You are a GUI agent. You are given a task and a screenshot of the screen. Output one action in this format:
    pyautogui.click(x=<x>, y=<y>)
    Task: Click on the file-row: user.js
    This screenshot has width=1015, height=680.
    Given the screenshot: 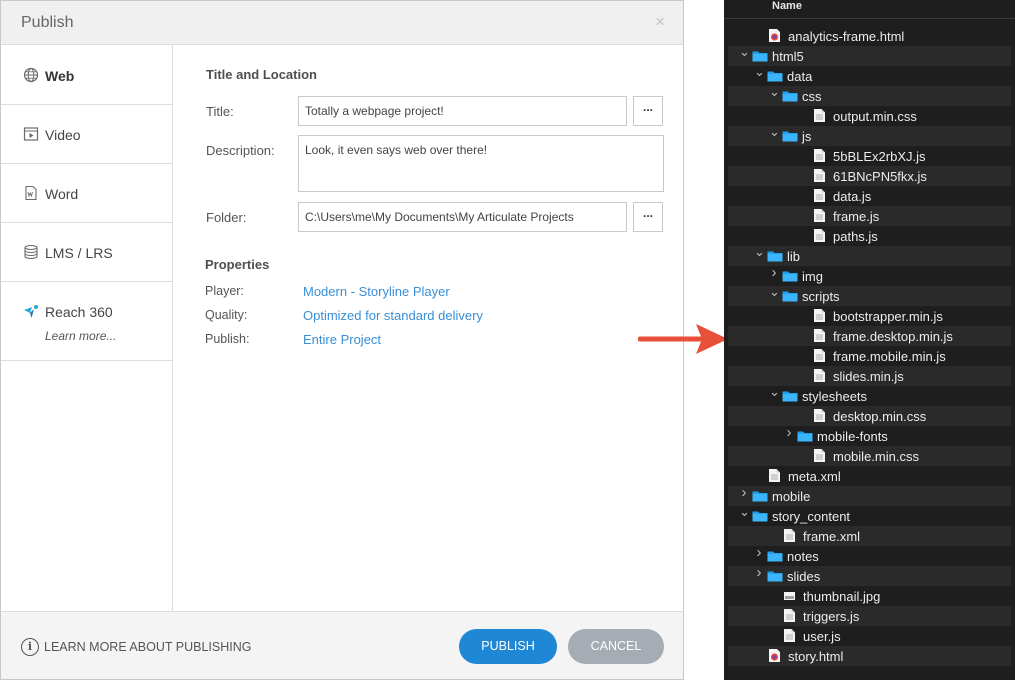 What is the action you would take?
    pyautogui.click(x=869, y=636)
    